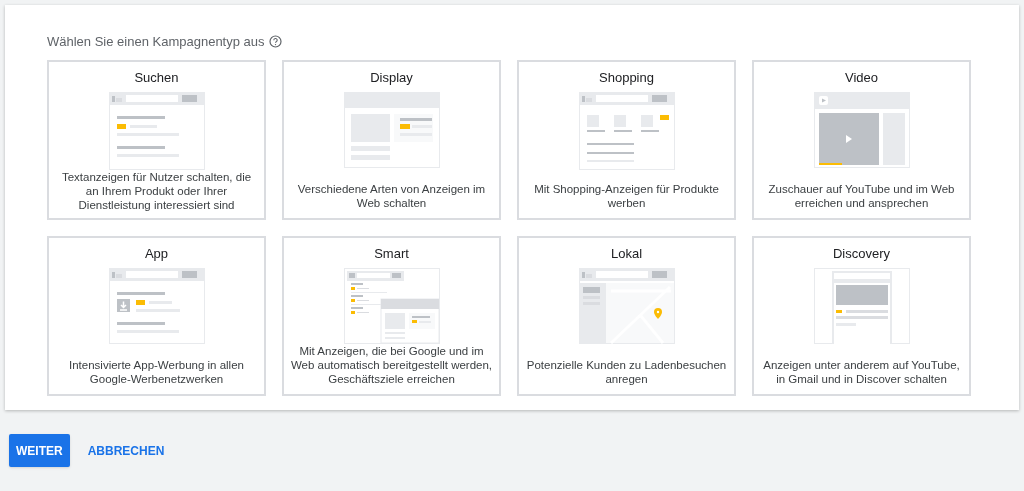 The height and width of the screenshot is (491, 1024). Describe the element at coordinates (391, 139) in the screenshot. I see `campaign-type-card: Display Verschiedene Arten von Anzeigen im Web schalten` at that location.